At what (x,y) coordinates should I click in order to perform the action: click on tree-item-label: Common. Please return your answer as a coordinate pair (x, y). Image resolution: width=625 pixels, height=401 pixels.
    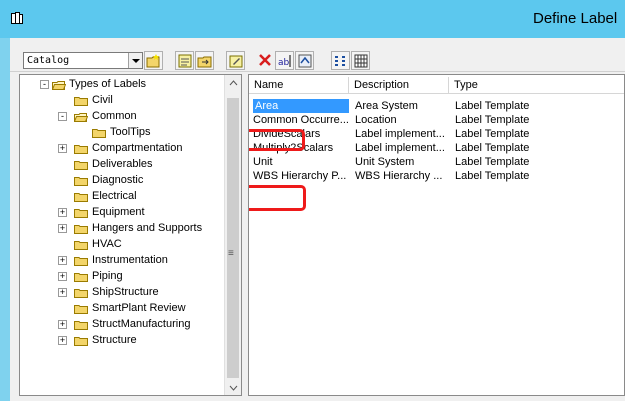
    Looking at the image, I should click on (114, 116).